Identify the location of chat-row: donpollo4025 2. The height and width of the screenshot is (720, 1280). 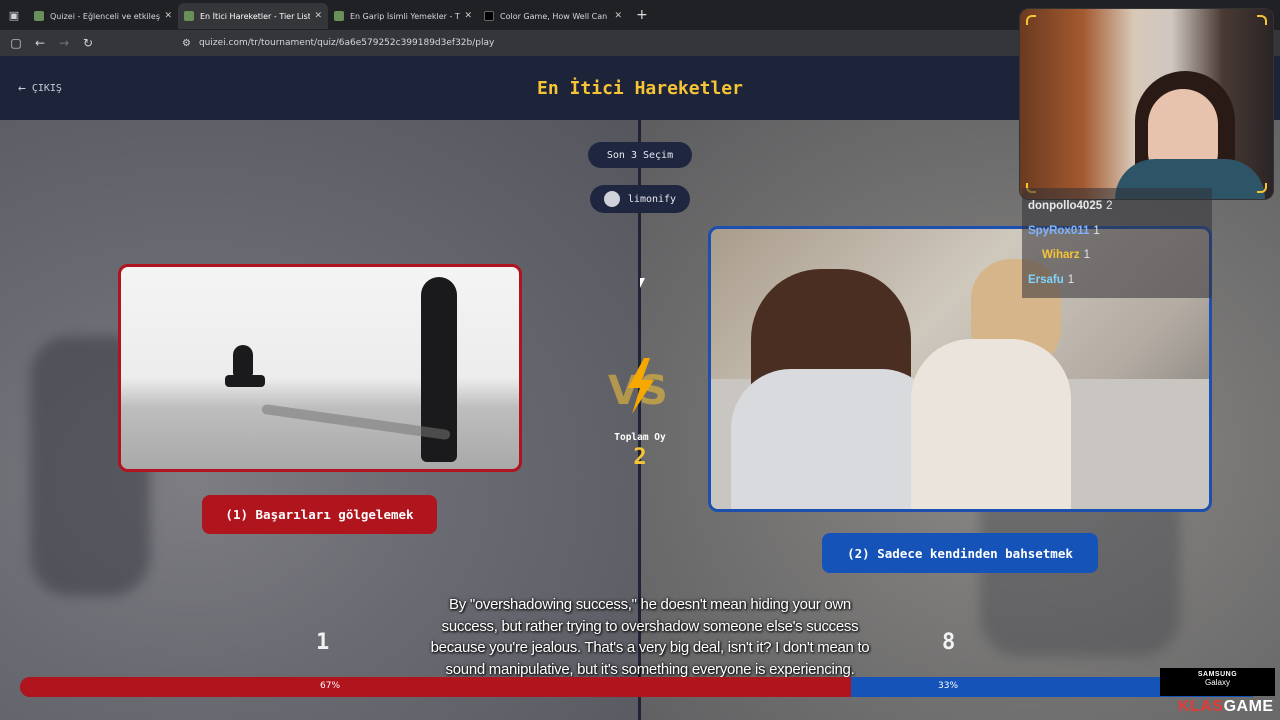
(1117, 206).